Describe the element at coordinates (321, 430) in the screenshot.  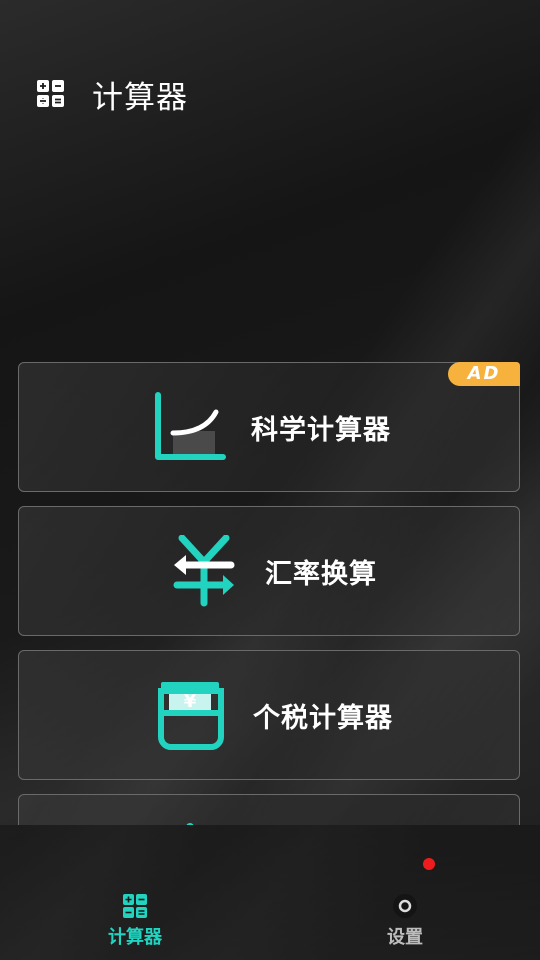
I see `card-label: 科学计算器` at that location.